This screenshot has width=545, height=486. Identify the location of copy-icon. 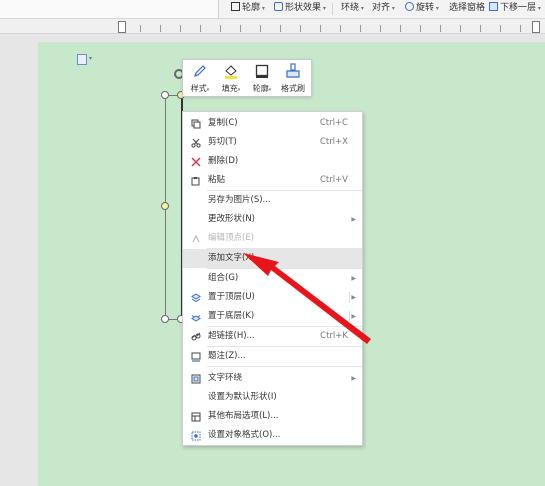
(196, 124).